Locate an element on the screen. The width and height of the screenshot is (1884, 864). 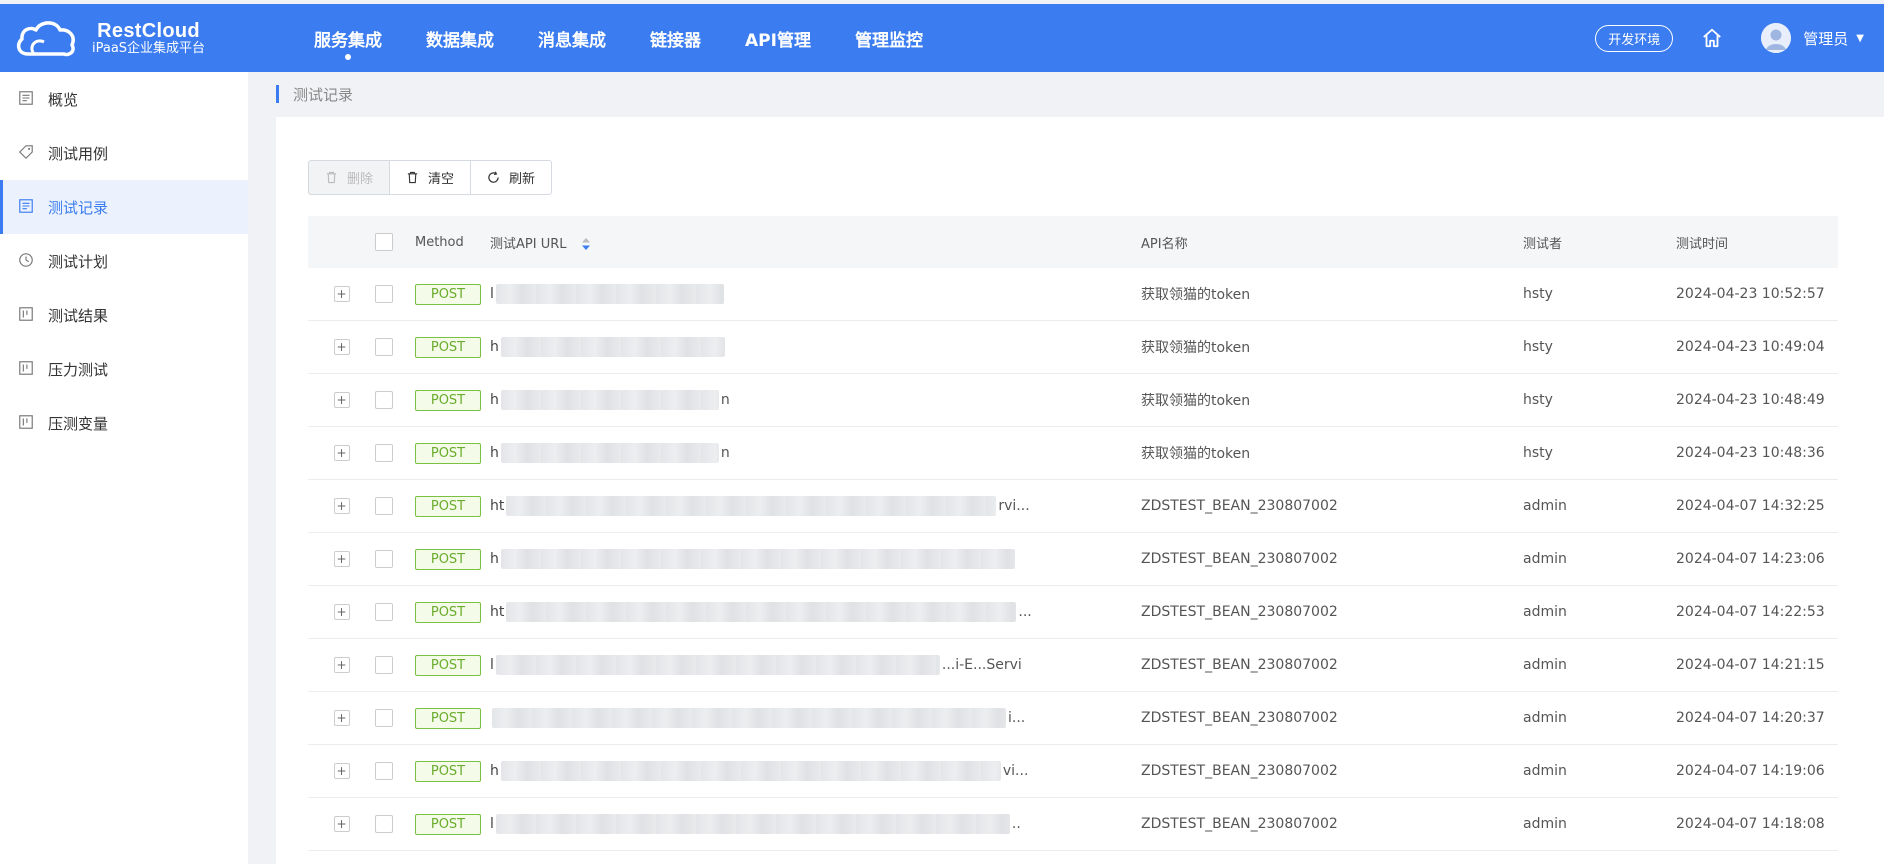
breadcrumb-current: 测试记录 is located at coordinates (323, 94).